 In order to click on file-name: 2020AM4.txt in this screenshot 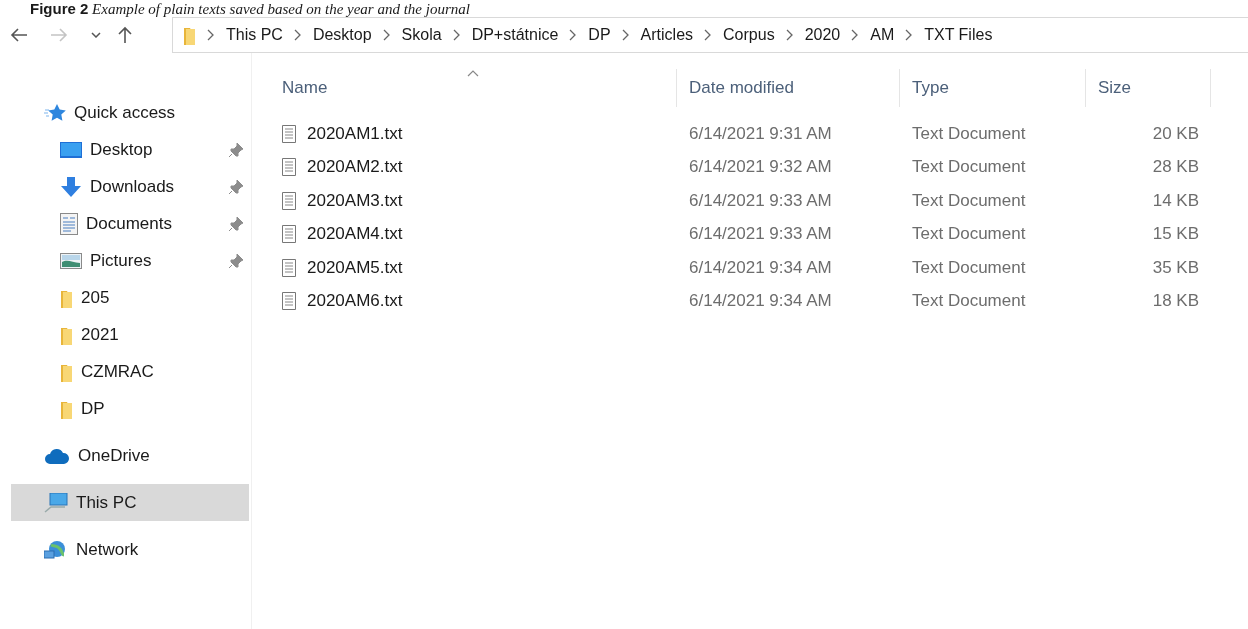, I will do `click(473, 234)`.